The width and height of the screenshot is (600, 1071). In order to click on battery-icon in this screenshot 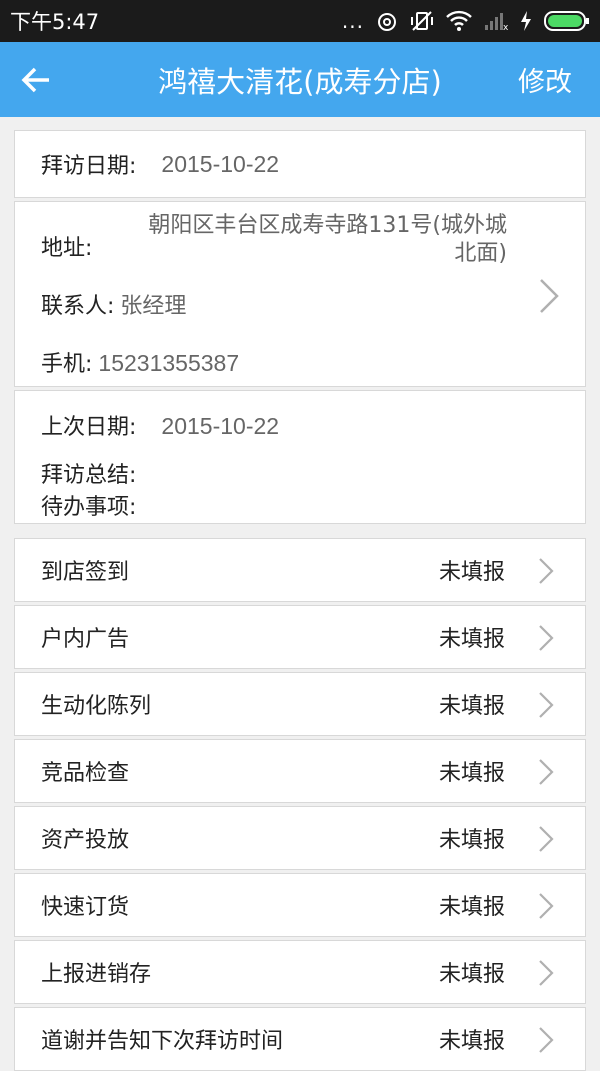, I will do `click(567, 21)`.